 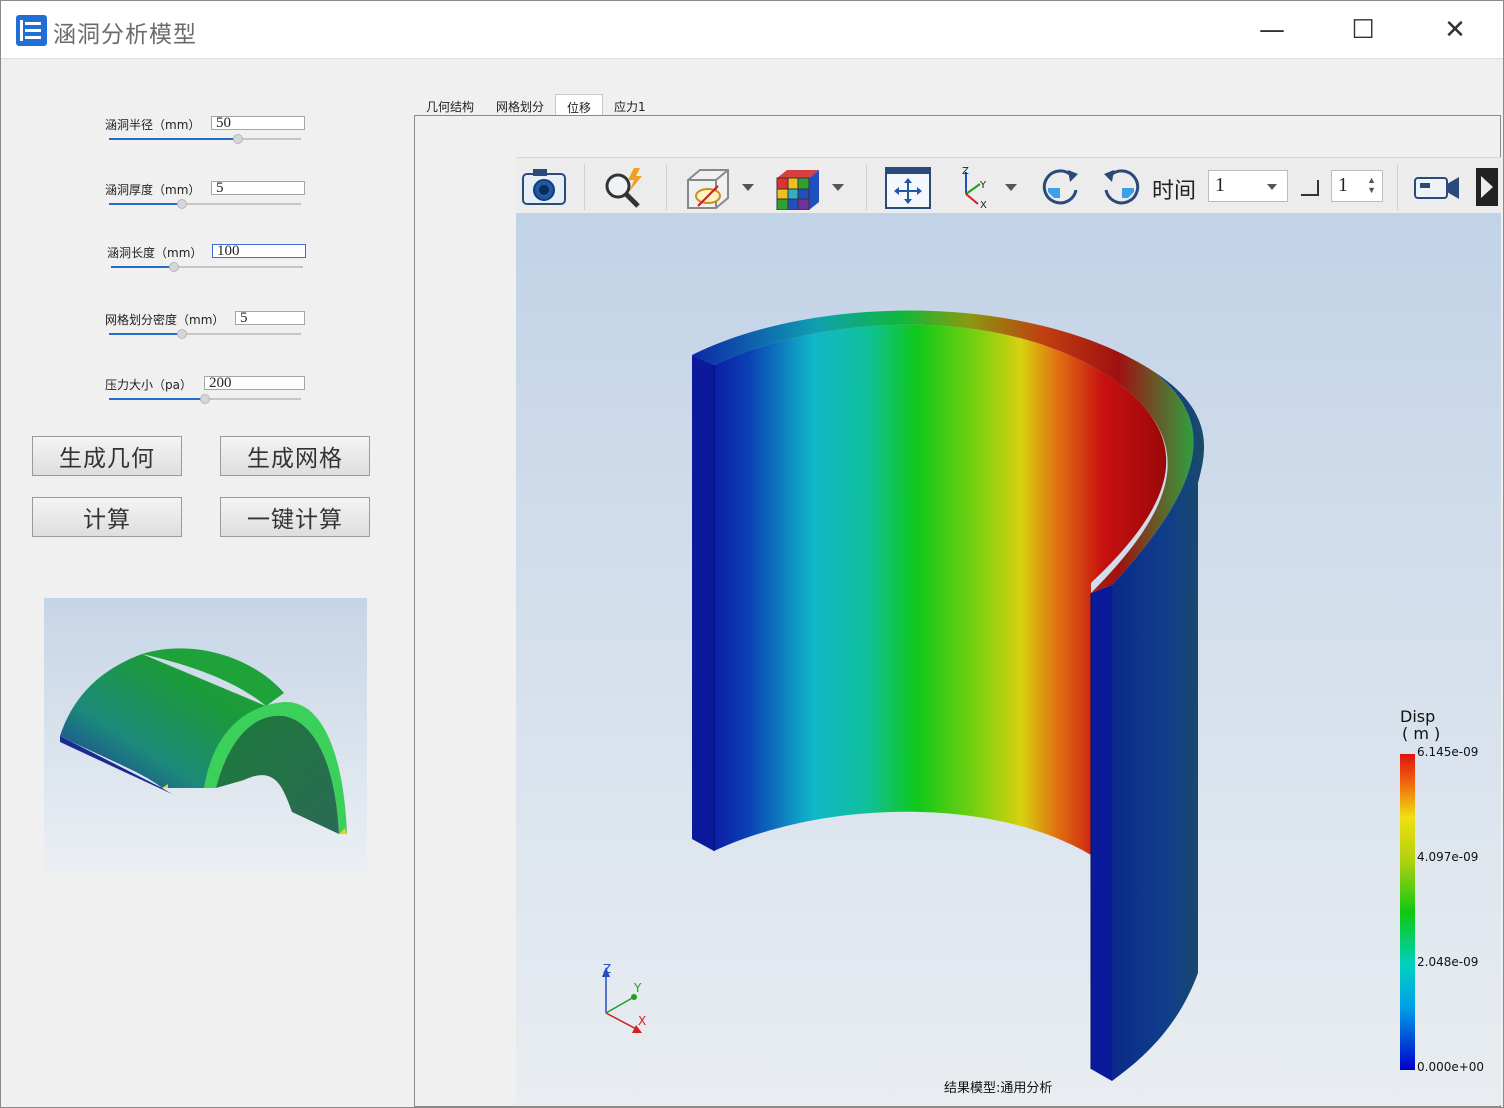 I want to click on legend-tick-max: 6.145e-09, so click(x=1448, y=752).